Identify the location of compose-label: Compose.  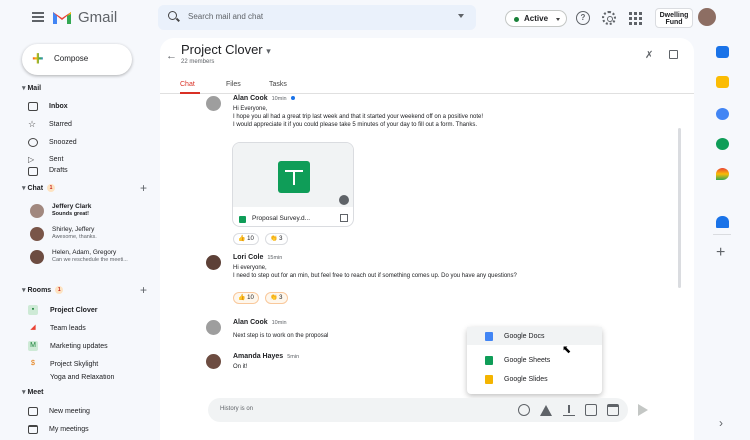
(71, 58).